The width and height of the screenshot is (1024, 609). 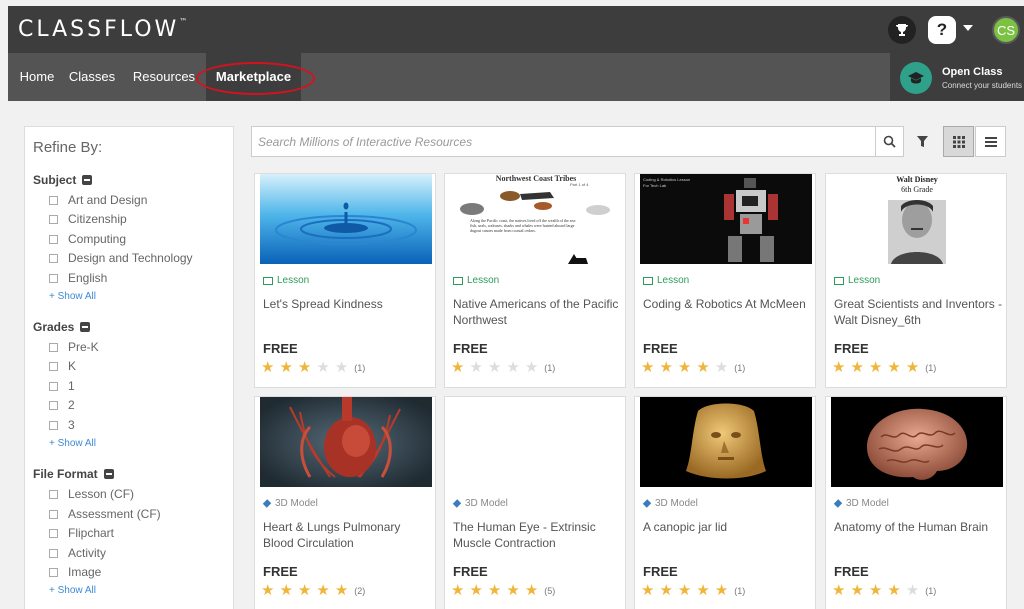 What do you see at coordinates (922, 141) in the screenshot?
I see `filter-button` at bounding box center [922, 141].